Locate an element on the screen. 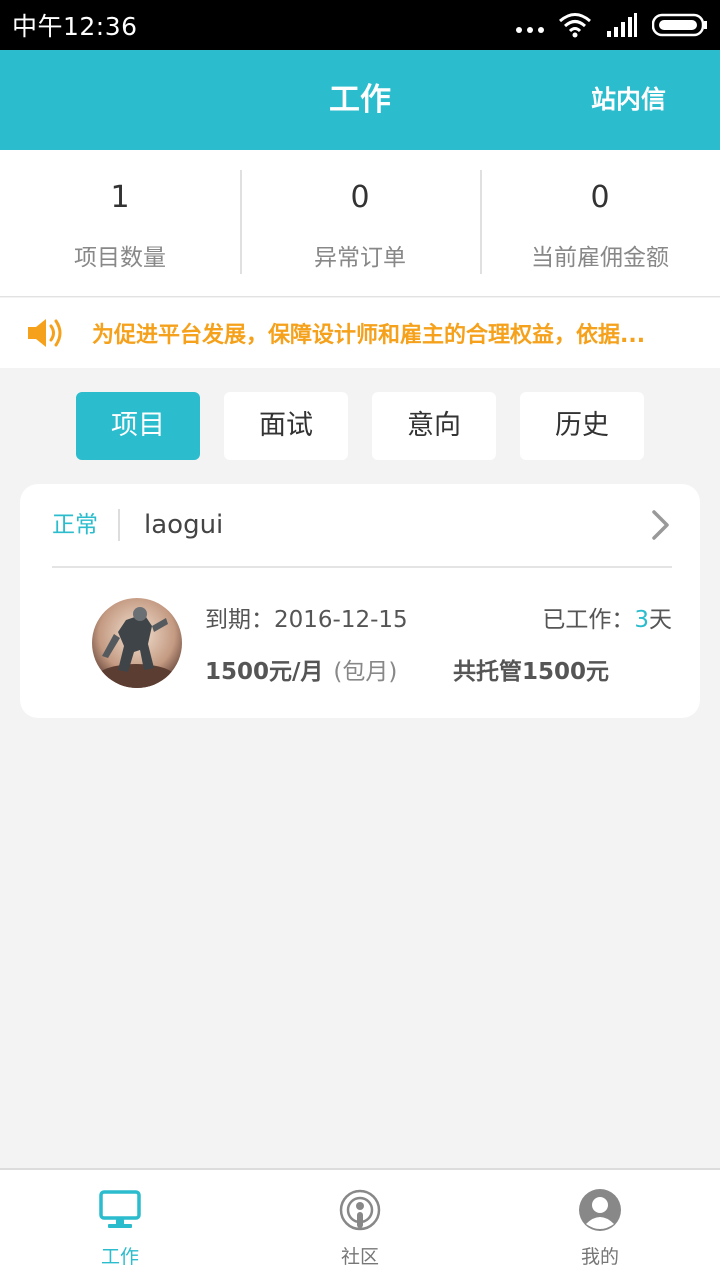  status-icons is located at coordinates (612, 25).